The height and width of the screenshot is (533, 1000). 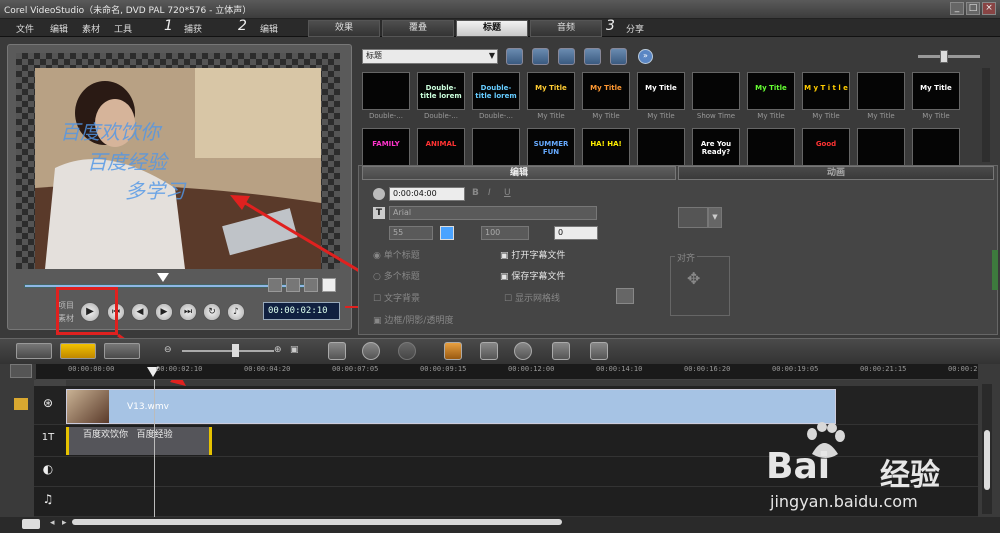 I want to click on line-spacing-field: 100, so click(x=505, y=233).